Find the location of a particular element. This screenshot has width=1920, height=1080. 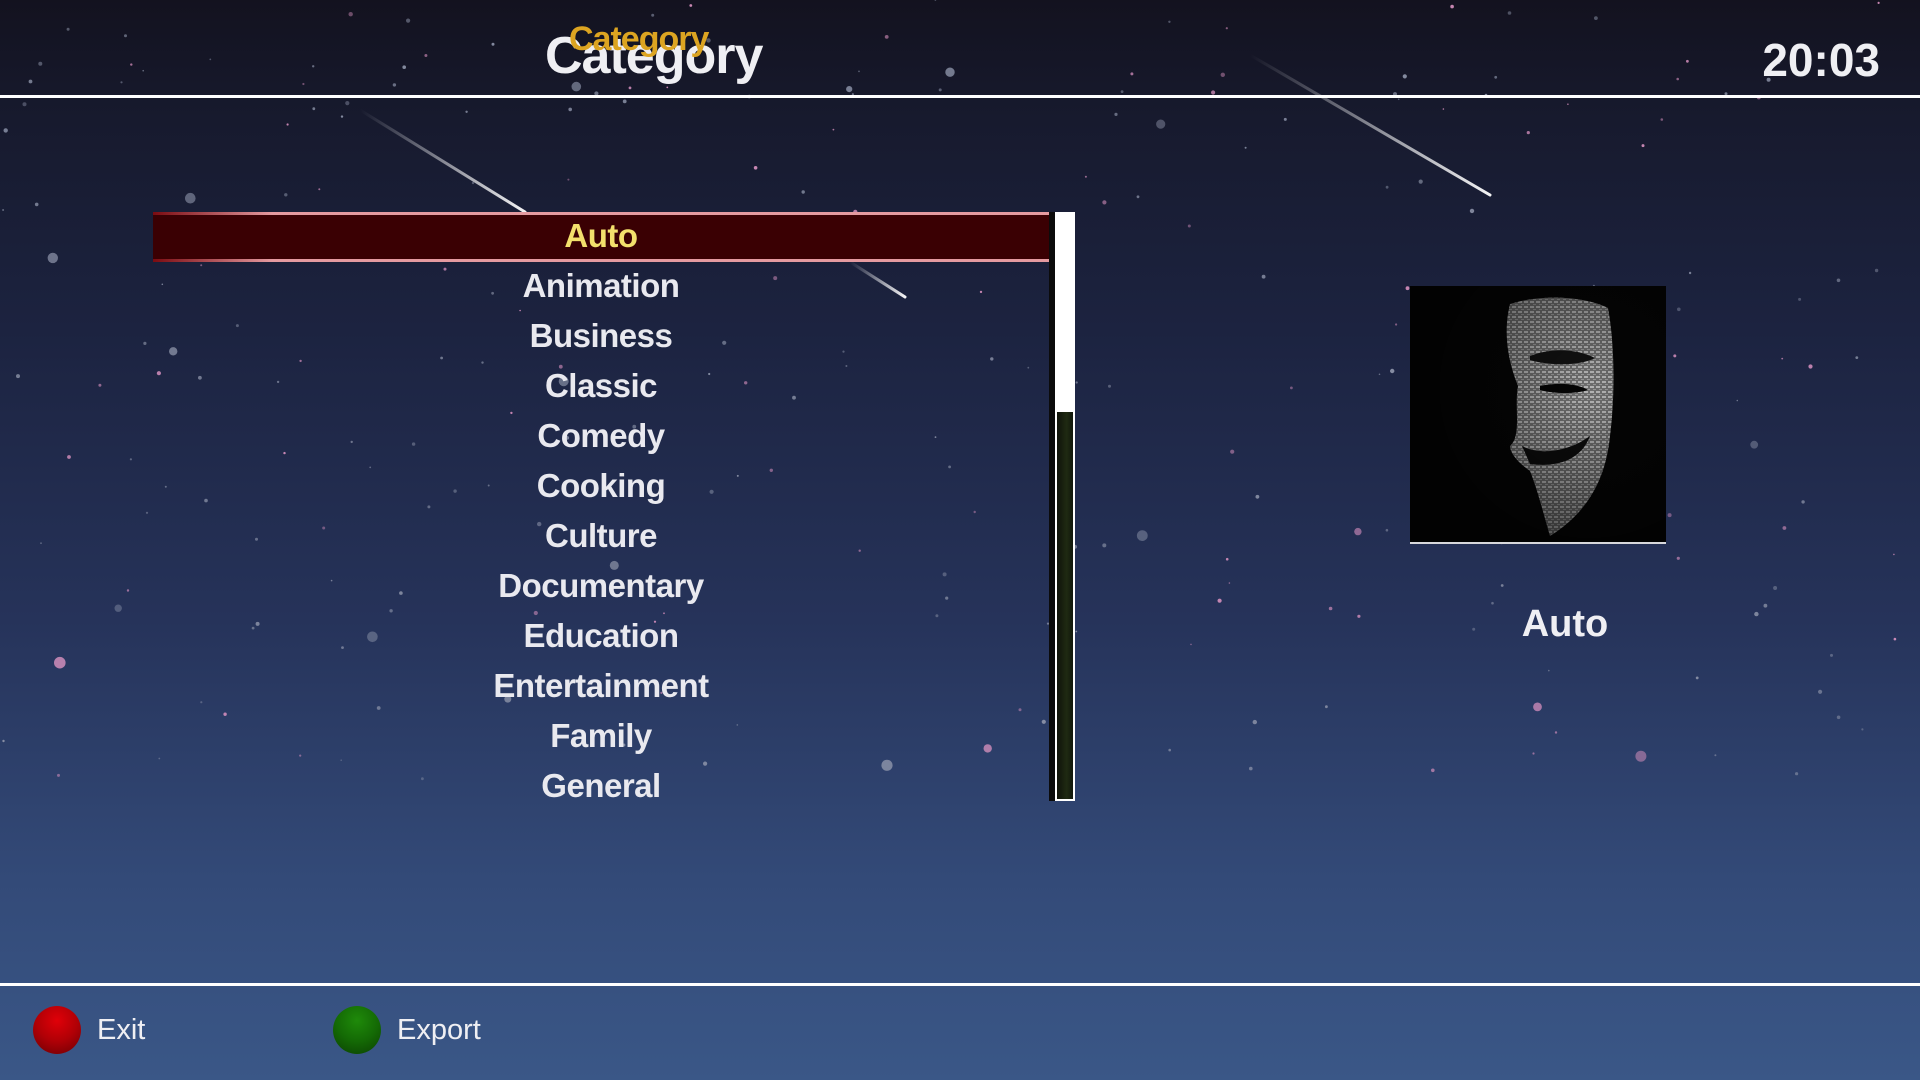

category-item: Animation is located at coordinates (601, 287).